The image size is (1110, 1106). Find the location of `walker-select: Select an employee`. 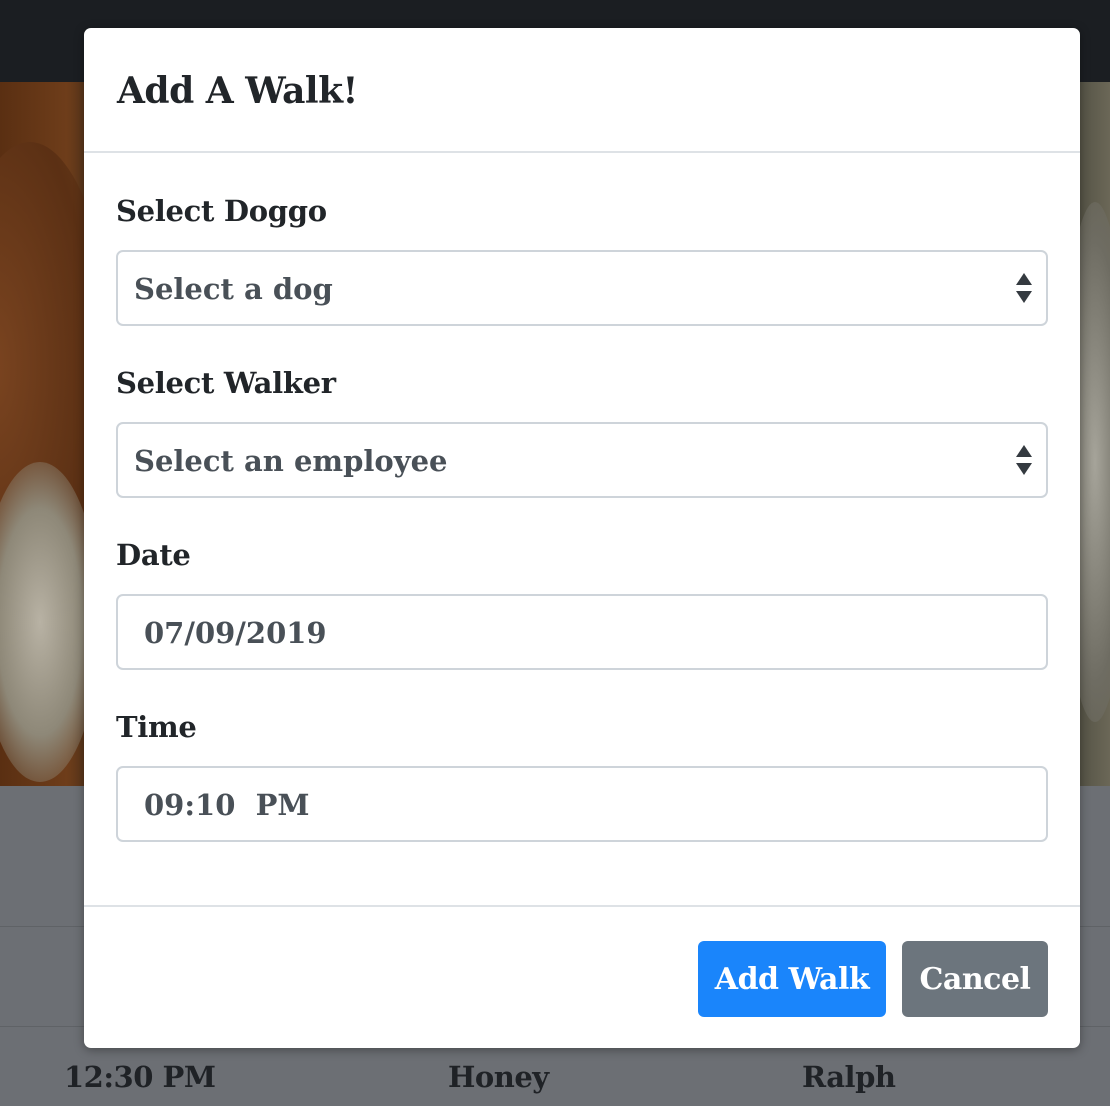

walker-select: Select an employee is located at coordinates (582, 460).